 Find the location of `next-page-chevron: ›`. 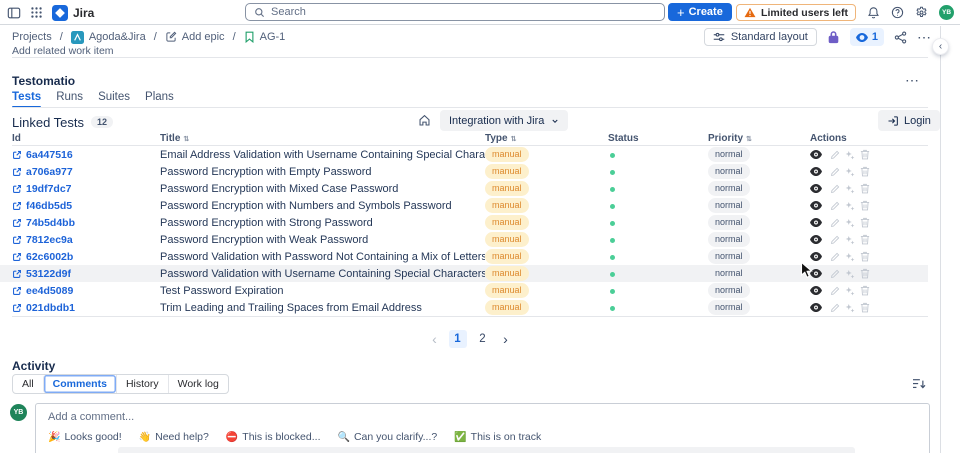

next-page-chevron: › is located at coordinates (506, 339).